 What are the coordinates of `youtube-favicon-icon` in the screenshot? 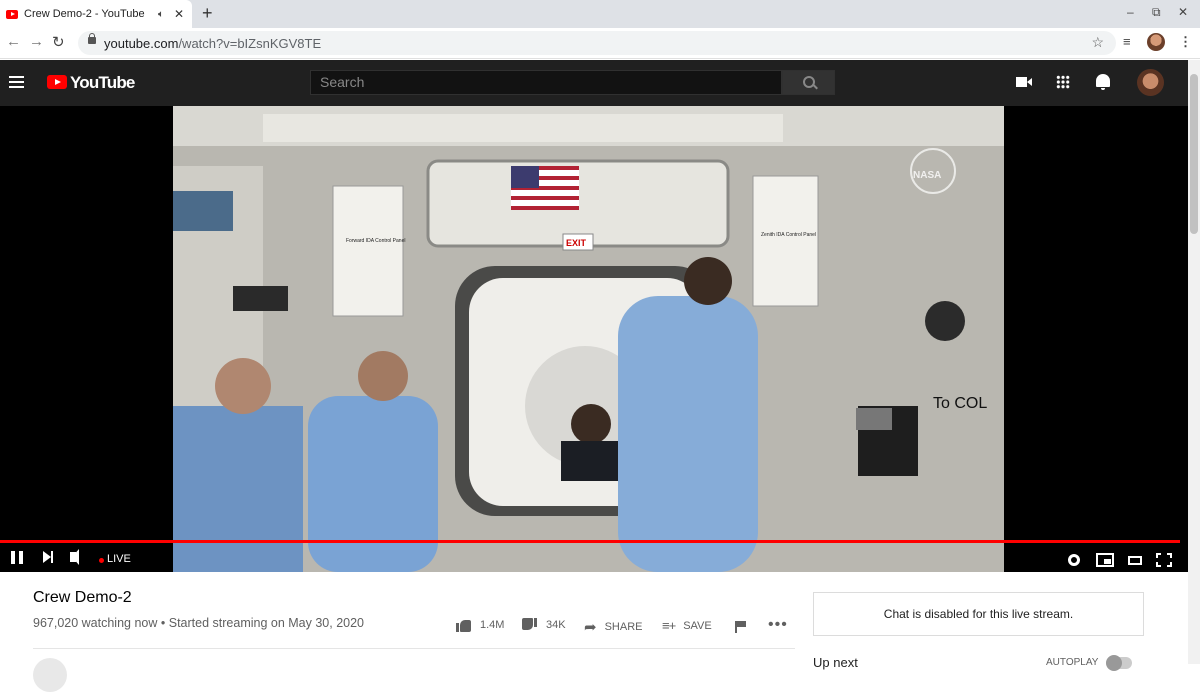 It's located at (12, 14).